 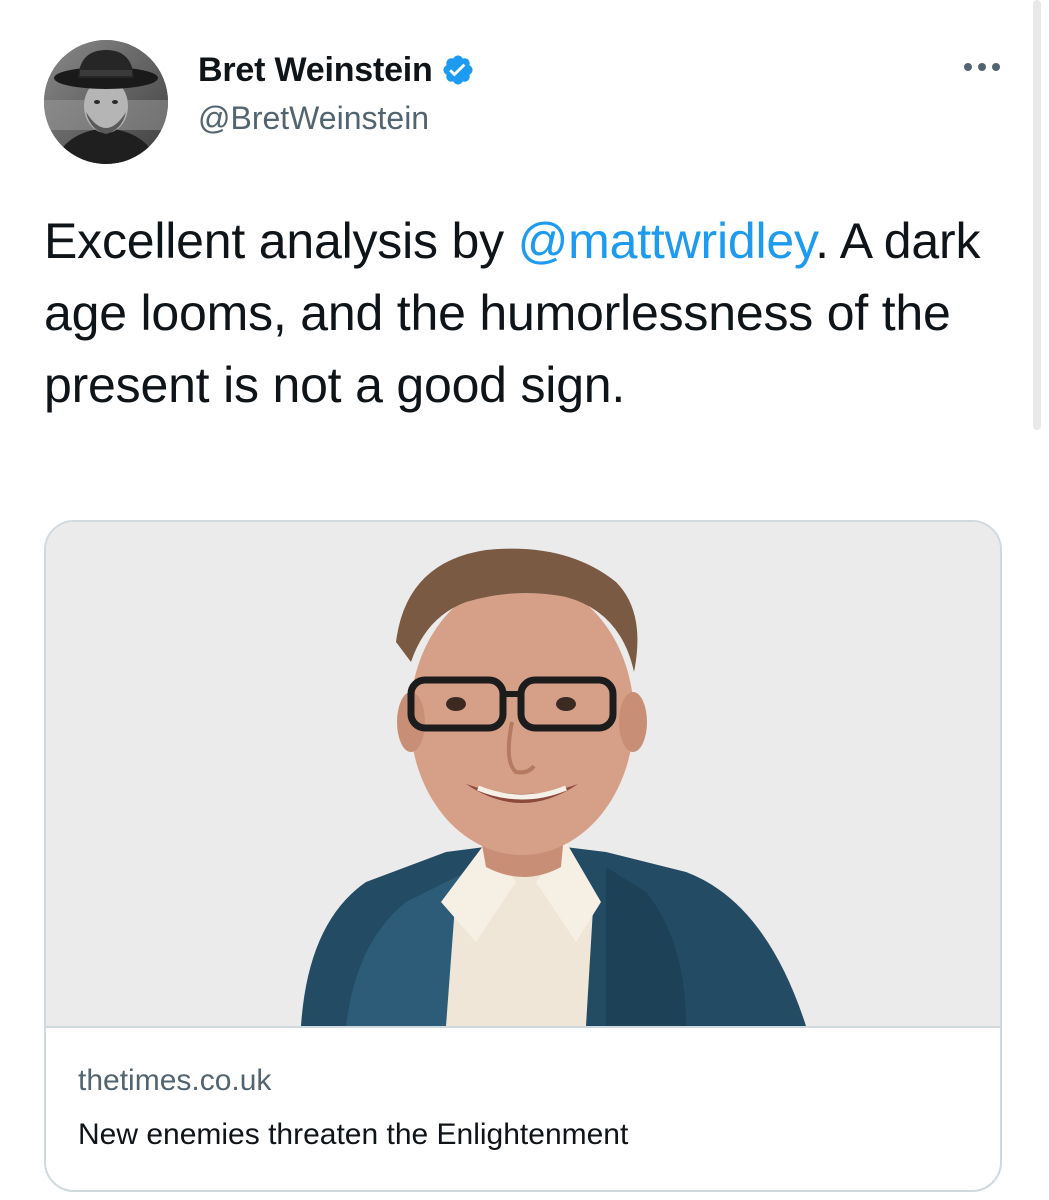 What do you see at coordinates (667, 241) in the screenshot?
I see `mention-link: @mattwridley` at bounding box center [667, 241].